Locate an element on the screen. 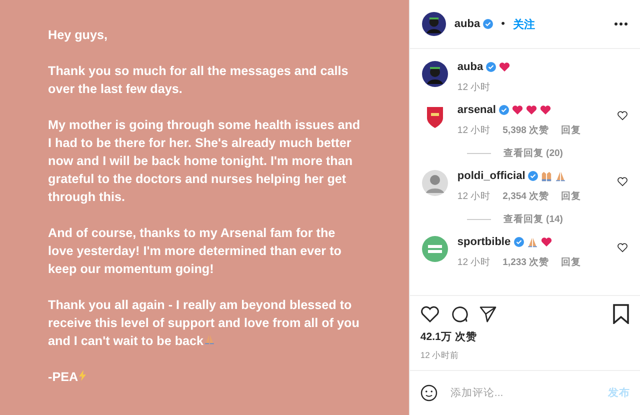 The height and width of the screenshot is (415, 640). view-replies-link: 查看回复 (14) is located at coordinates (533, 219).